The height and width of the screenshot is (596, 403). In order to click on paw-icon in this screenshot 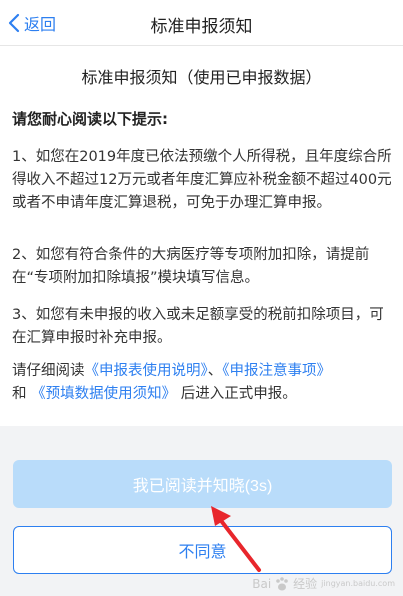, I will do `click(282, 583)`.